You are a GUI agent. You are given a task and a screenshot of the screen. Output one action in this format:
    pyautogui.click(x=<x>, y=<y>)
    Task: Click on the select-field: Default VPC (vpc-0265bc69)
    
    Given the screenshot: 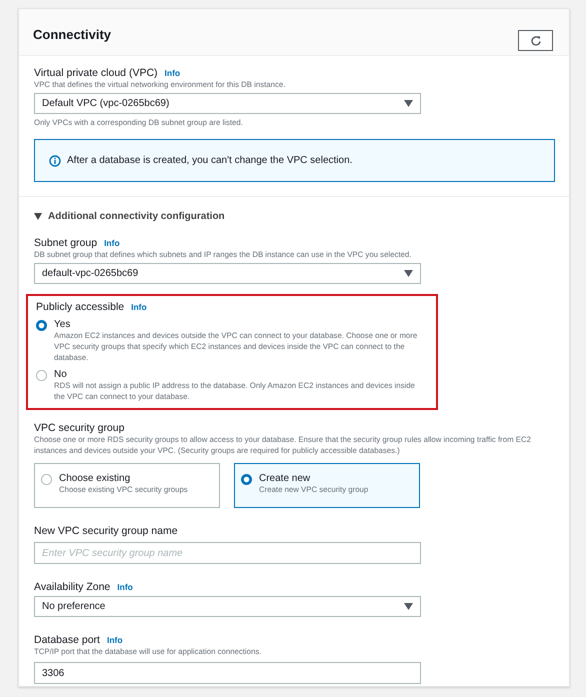 What is the action you would take?
    pyautogui.click(x=227, y=103)
    